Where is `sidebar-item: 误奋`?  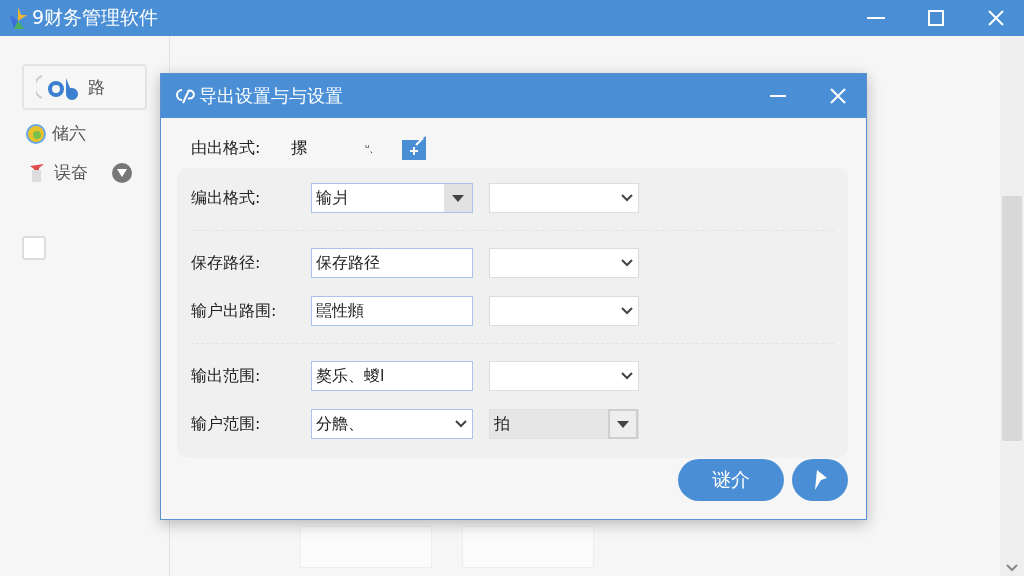 sidebar-item: 误奋 is located at coordinates (84, 172).